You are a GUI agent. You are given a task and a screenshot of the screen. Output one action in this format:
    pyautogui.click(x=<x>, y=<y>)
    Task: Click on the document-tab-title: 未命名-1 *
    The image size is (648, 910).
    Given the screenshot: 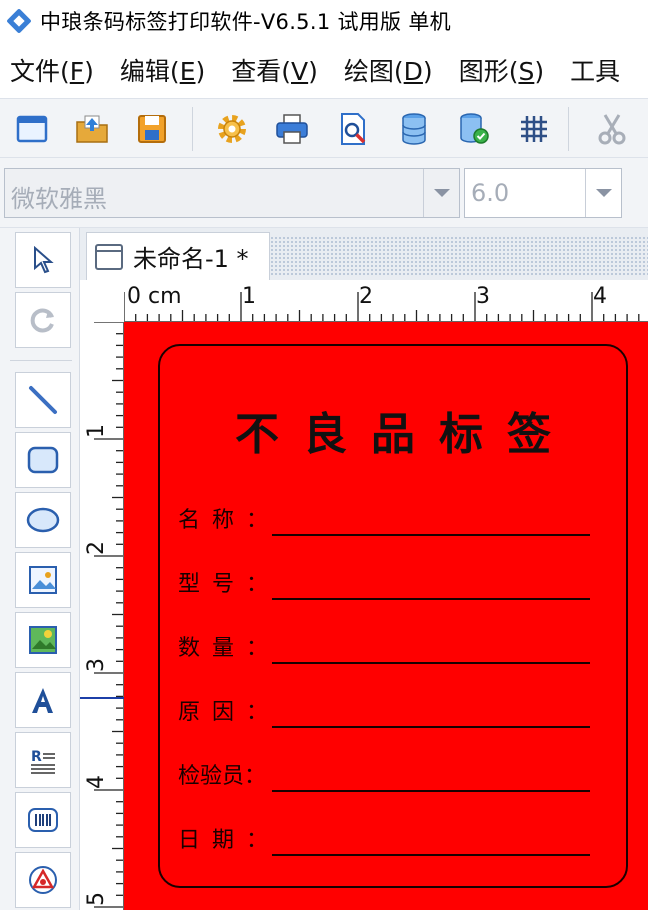 What is the action you would take?
    pyautogui.click(x=191, y=259)
    